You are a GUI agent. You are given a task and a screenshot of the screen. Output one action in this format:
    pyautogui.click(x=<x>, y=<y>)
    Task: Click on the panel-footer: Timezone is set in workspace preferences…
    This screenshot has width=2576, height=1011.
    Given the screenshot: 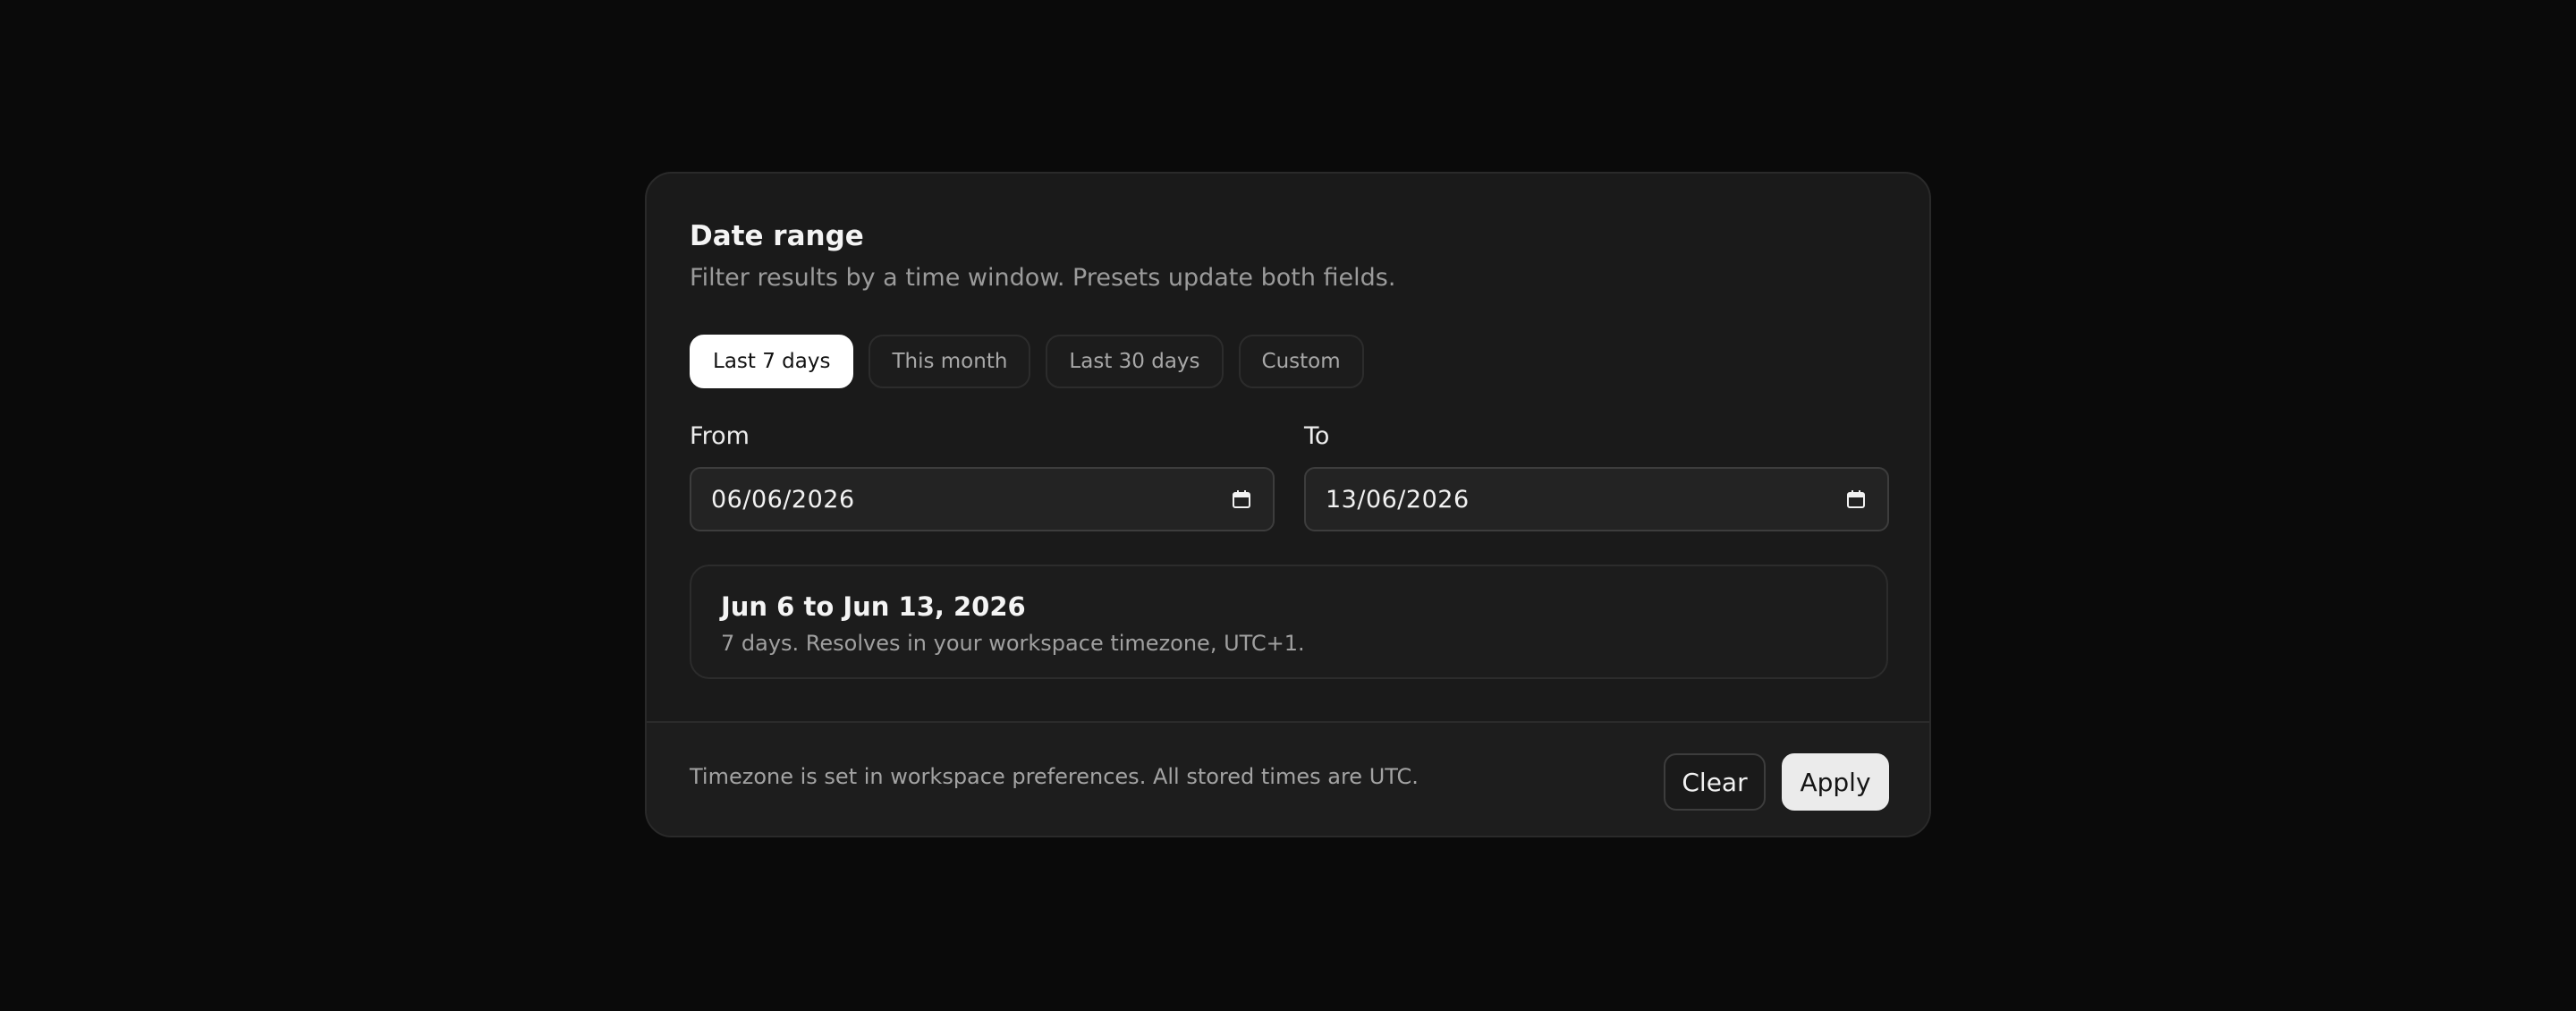 What is the action you would take?
    pyautogui.click(x=1288, y=779)
    